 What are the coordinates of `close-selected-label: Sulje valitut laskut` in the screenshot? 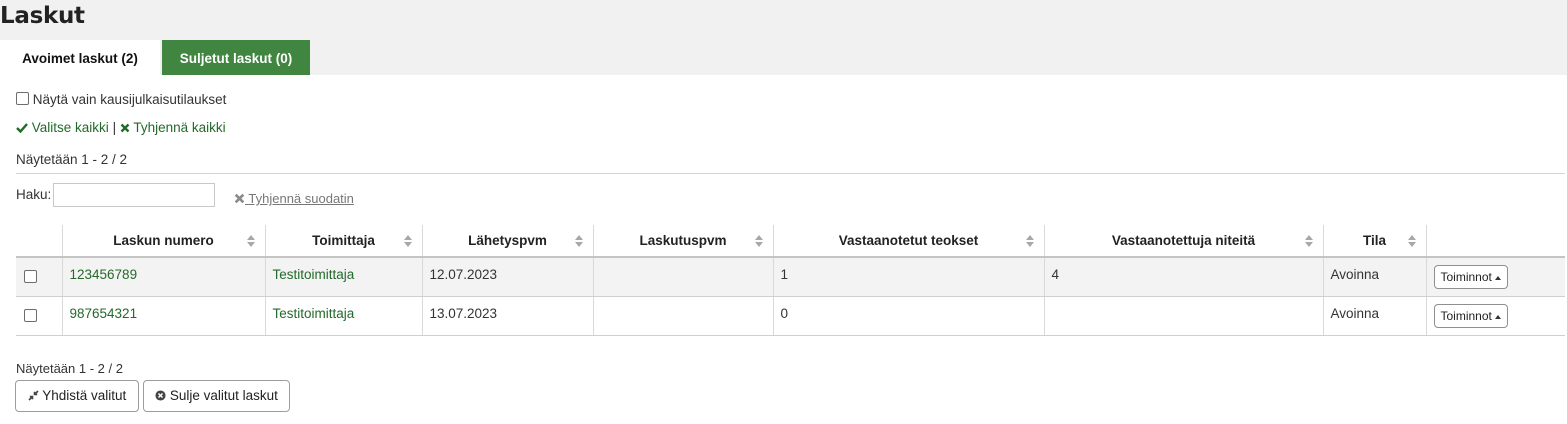 It's located at (223, 395).